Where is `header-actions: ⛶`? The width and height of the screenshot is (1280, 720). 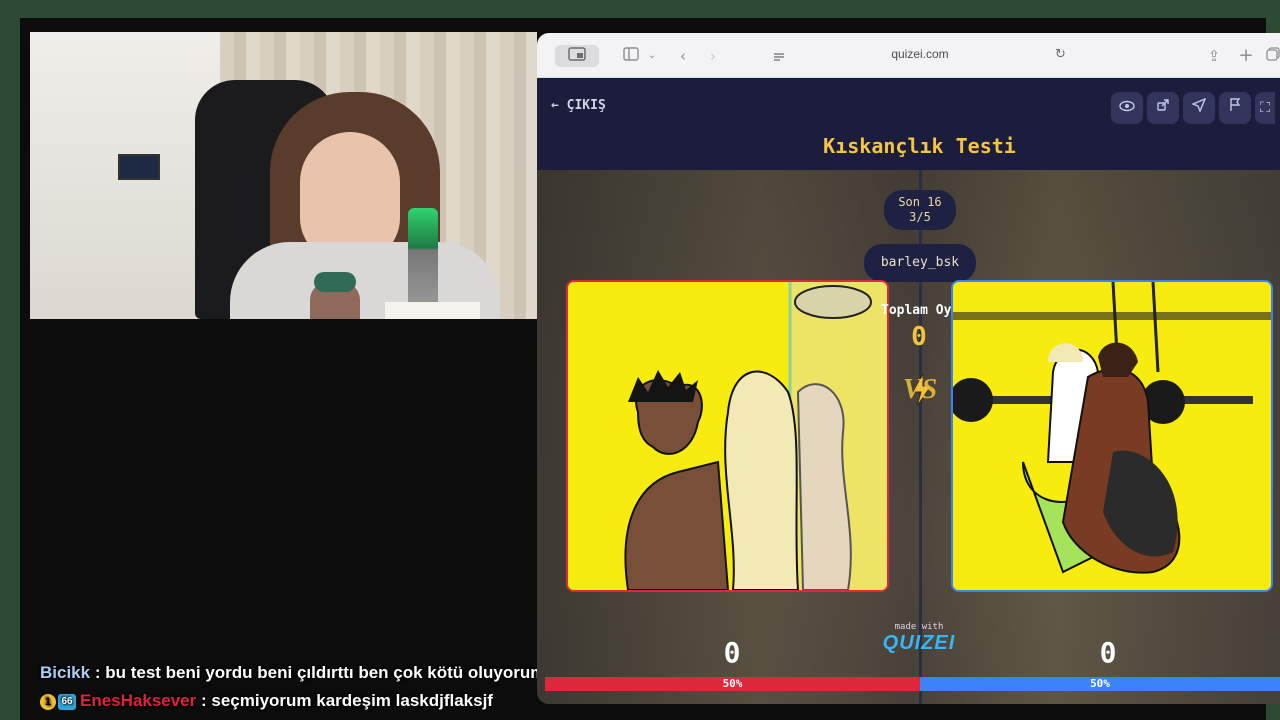 header-actions: ⛶ is located at coordinates (1195, 108).